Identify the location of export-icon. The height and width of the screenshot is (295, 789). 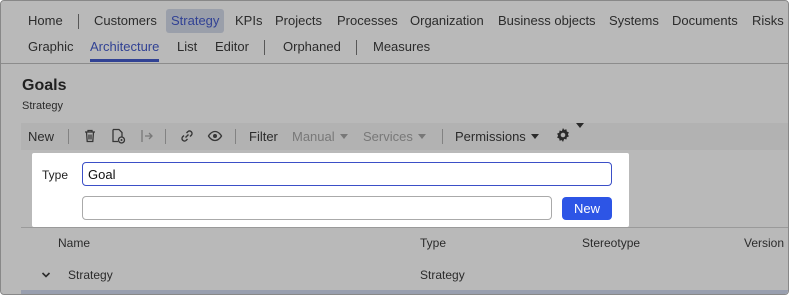
(146, 136).